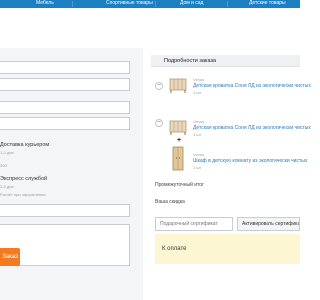  Describe the element at coordinates (65, 84) in the screenshot. I see `phone-field` at that location.